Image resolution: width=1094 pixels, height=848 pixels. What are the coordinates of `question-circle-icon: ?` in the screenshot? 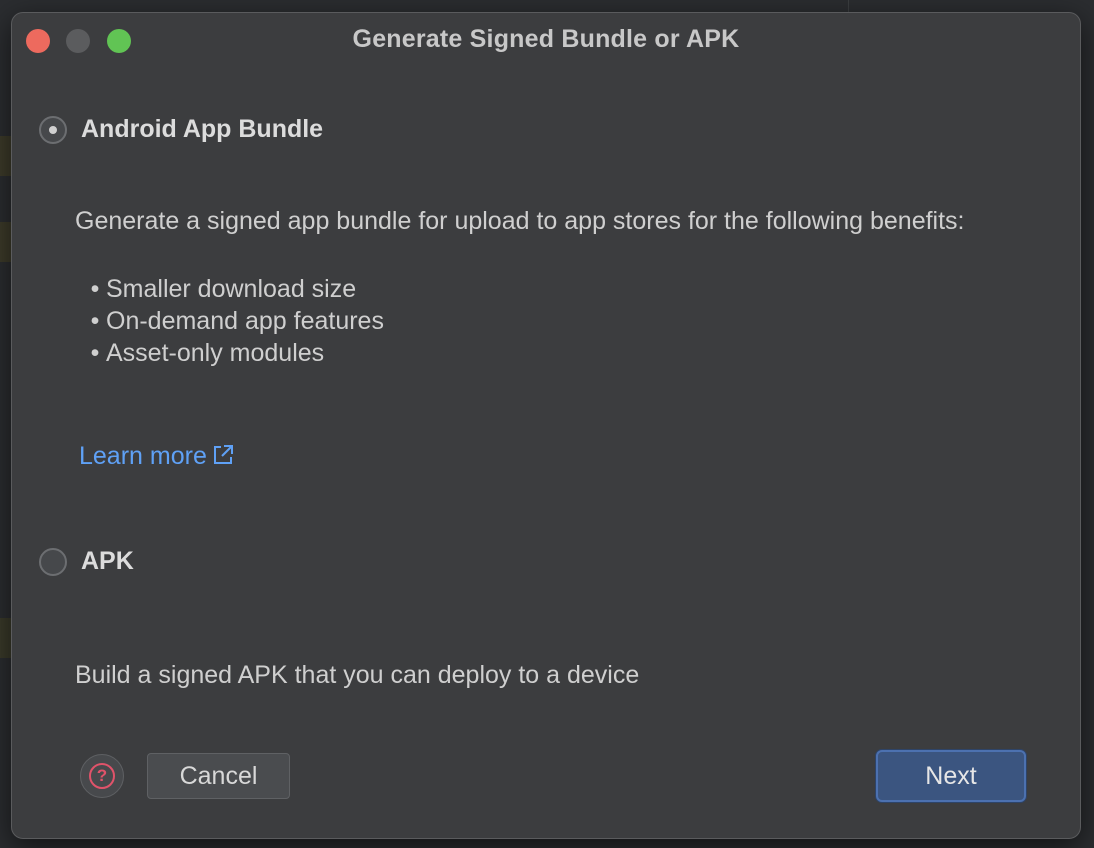 It's located at (102, 776).